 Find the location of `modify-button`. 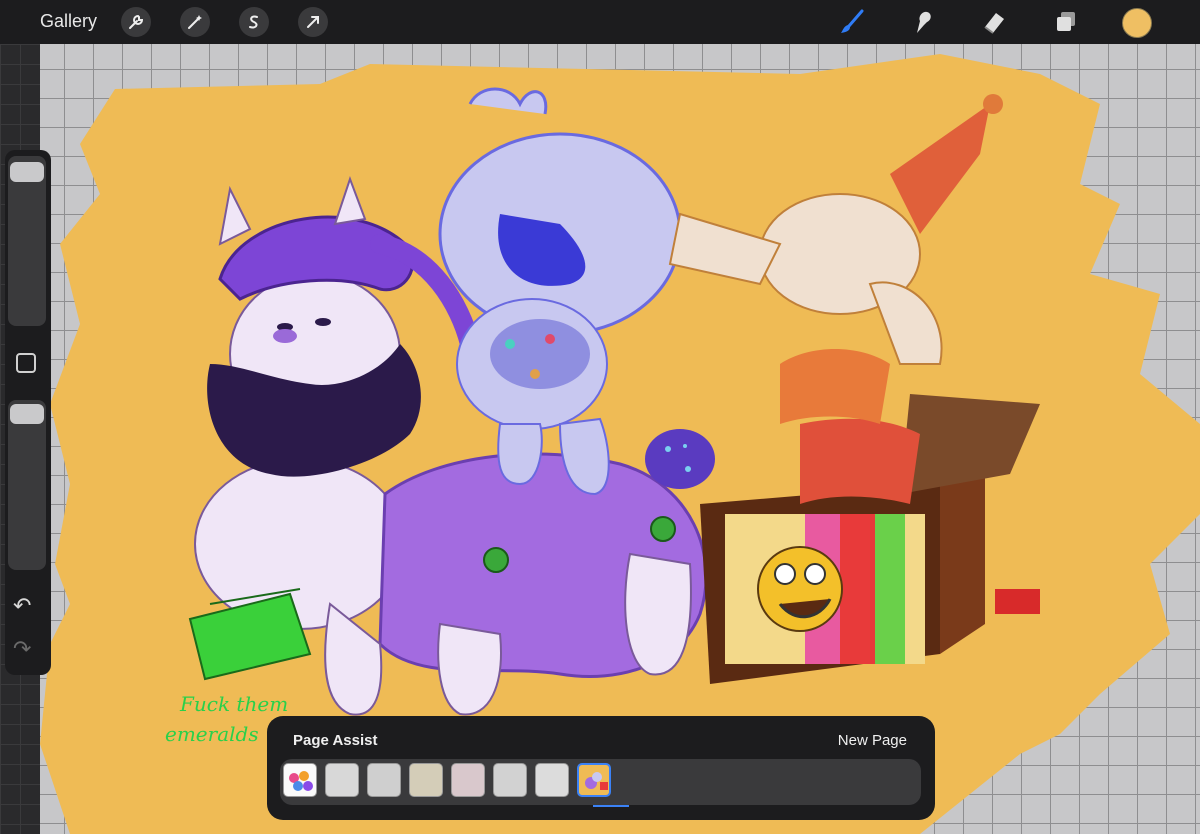

modify-button is located at coordinates (26, 363).